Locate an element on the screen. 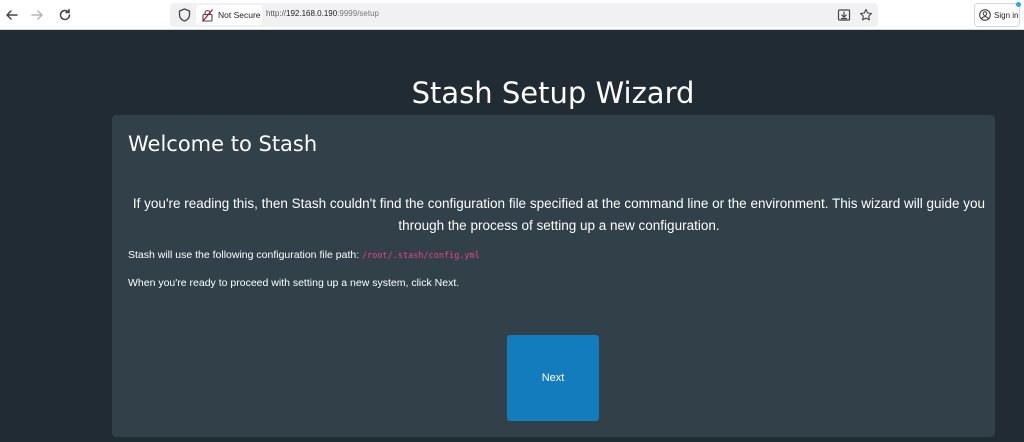  card-heading: Welcome to Stash is located at coordinates (223, 144).